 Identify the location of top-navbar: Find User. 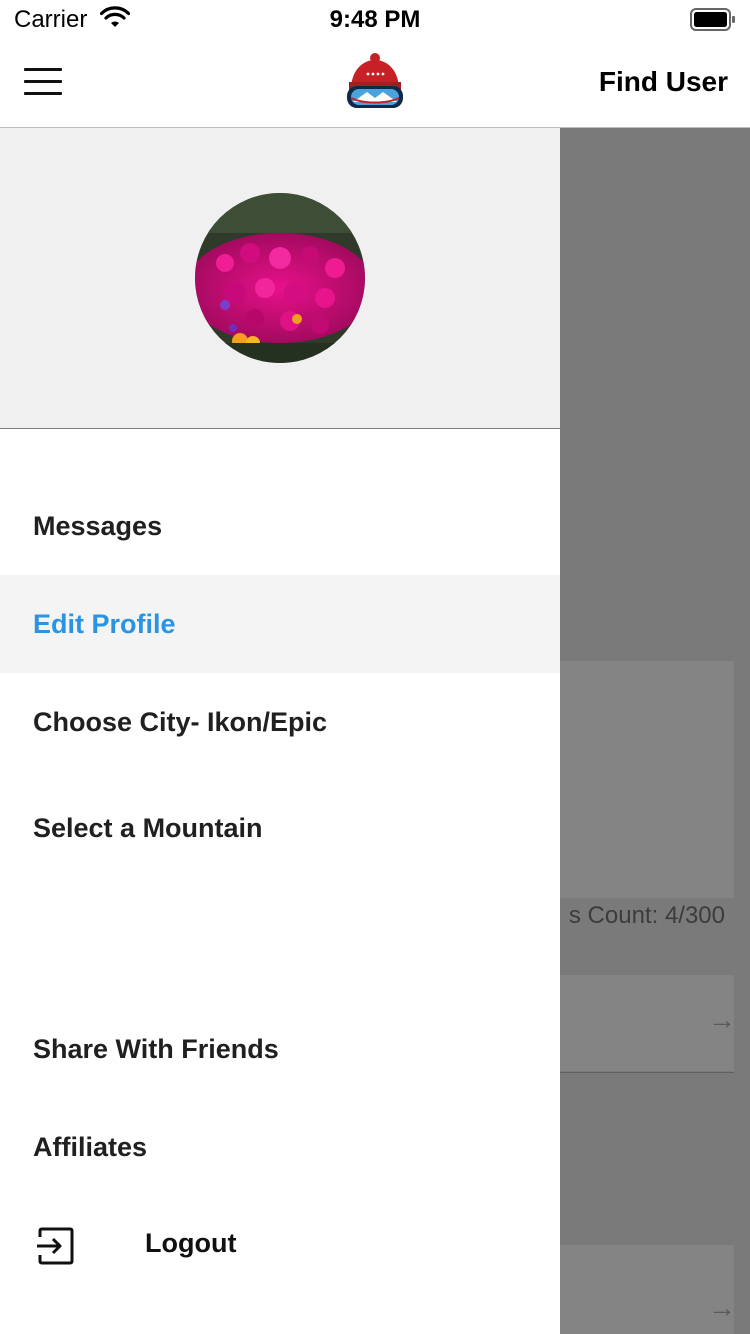
(375, 84).